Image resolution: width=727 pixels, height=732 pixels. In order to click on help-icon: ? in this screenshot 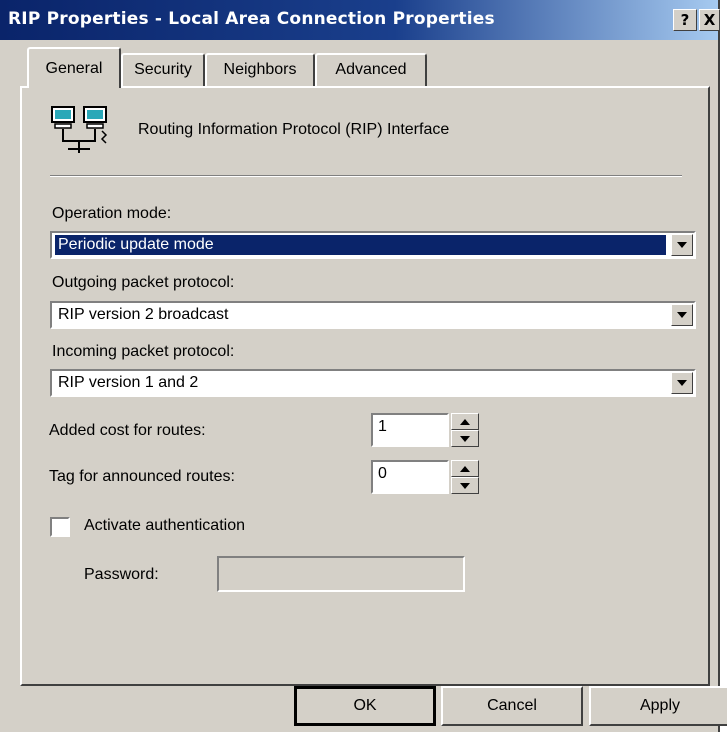, I will do `click(685, 20)`.